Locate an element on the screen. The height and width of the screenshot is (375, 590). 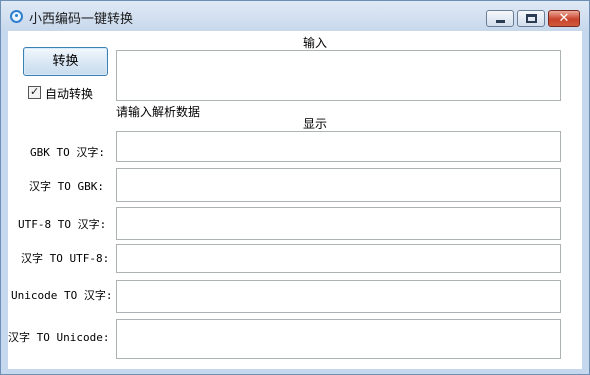
utf8-to-hanzi-field is located at coordinates (338, 223).